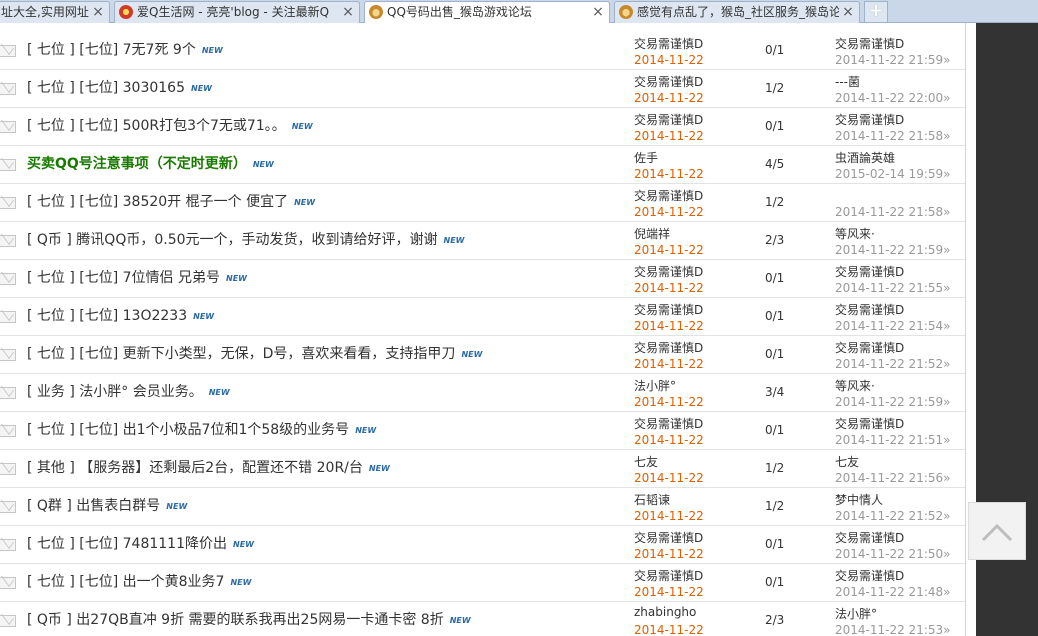  What do you see at coordinates (170, 126) in the screenshot?
I see `thread-title-link: [ 七位 ] [七位] 500R打包3个7无或71。。 NEW` at bounding box center [170, 126].